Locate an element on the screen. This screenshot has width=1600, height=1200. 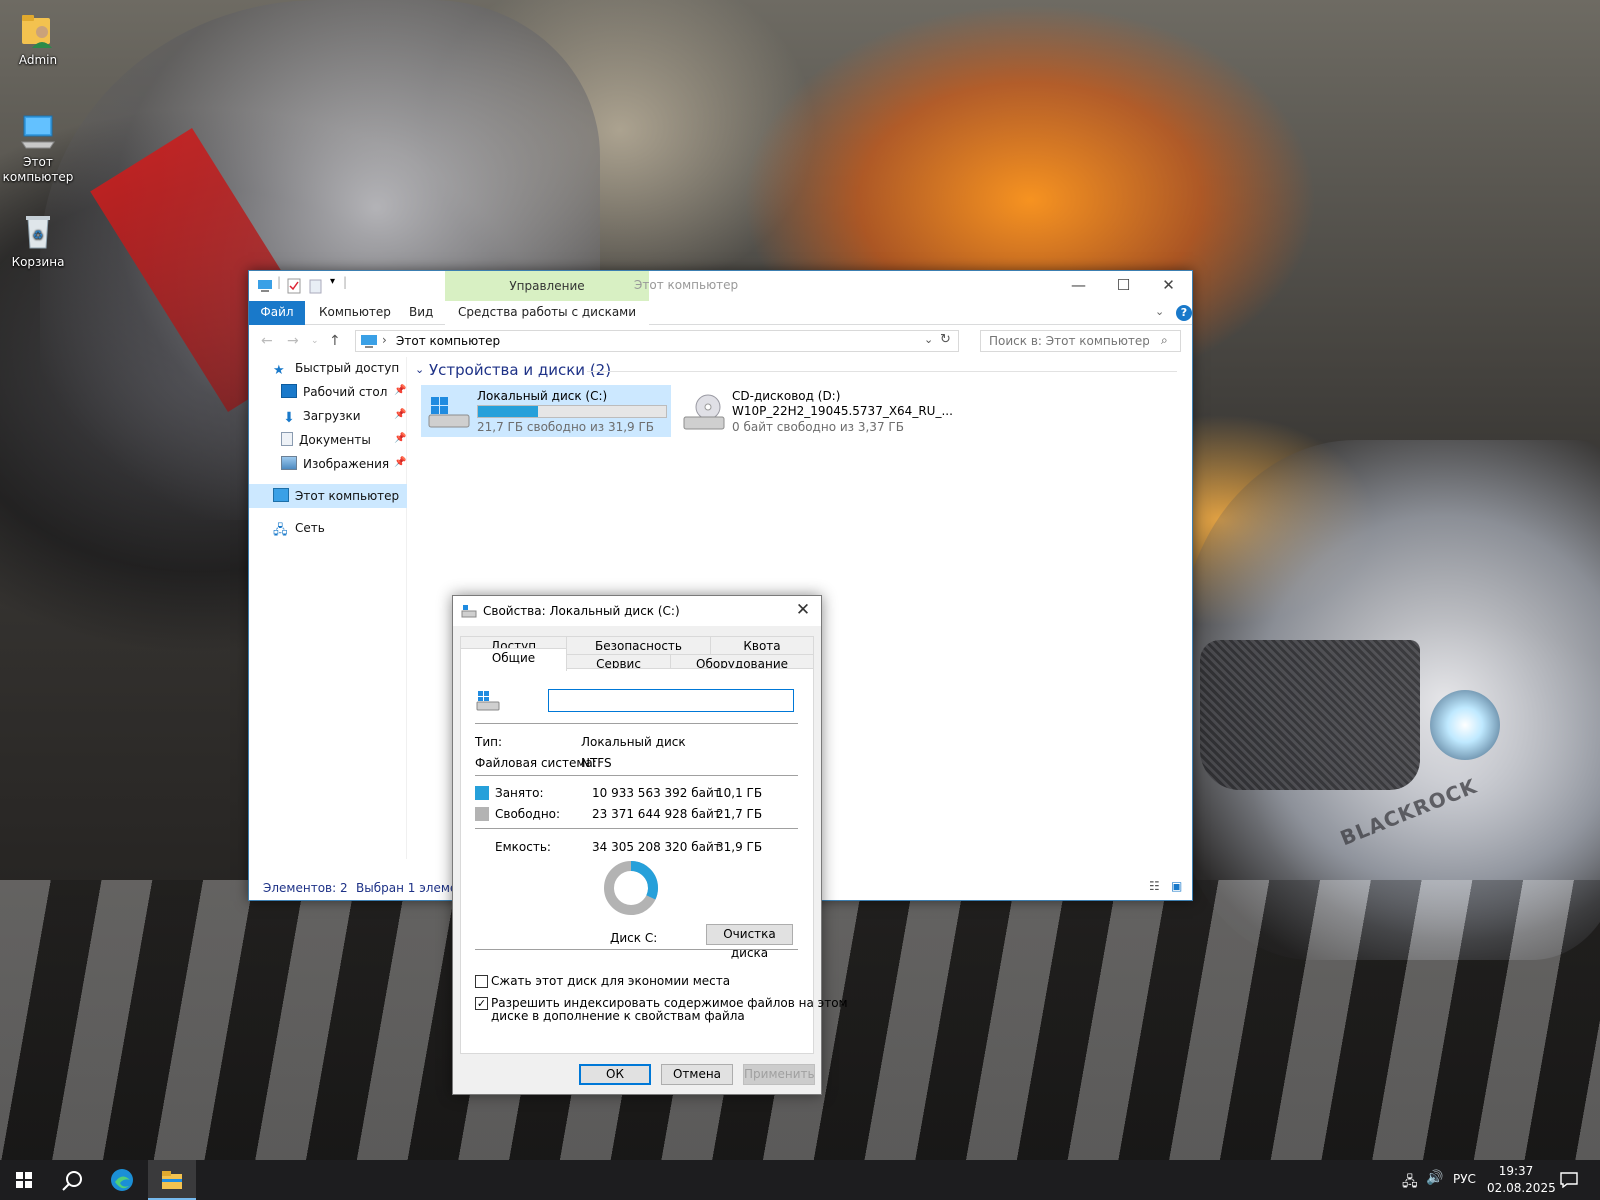
windows-logo-icon is located at coordinates (24, 1180).